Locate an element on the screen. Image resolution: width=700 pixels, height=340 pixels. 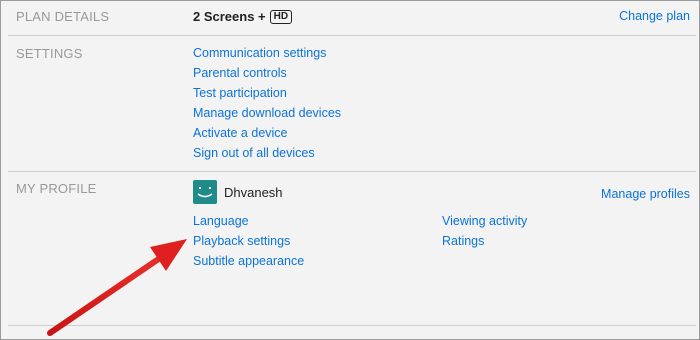
sign-out-all-devices-link: Sign out of all devices is located at coordinates (254, 153).